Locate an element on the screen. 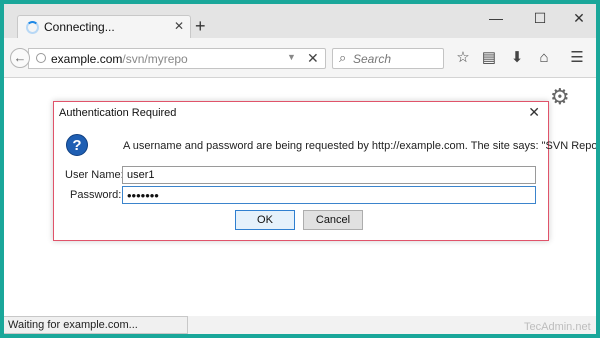 Image resolution: width=600 pixels, height=338 pixels. tab-connecting: Connecting... ✕ is located at coordinates (104, 26).